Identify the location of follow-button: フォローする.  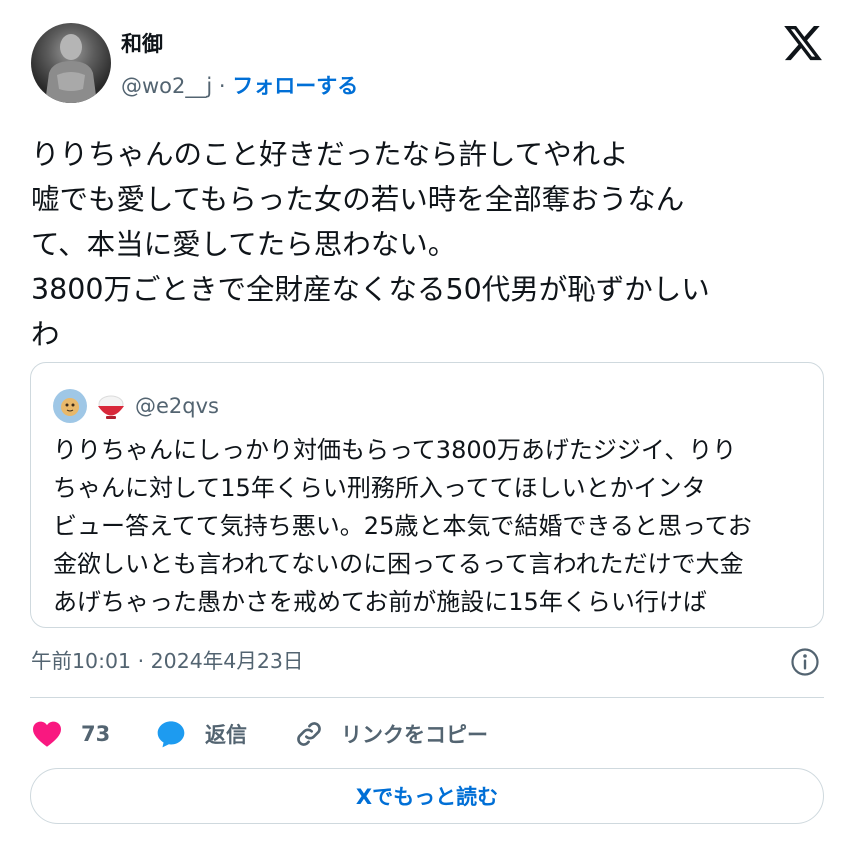
(295, 86).